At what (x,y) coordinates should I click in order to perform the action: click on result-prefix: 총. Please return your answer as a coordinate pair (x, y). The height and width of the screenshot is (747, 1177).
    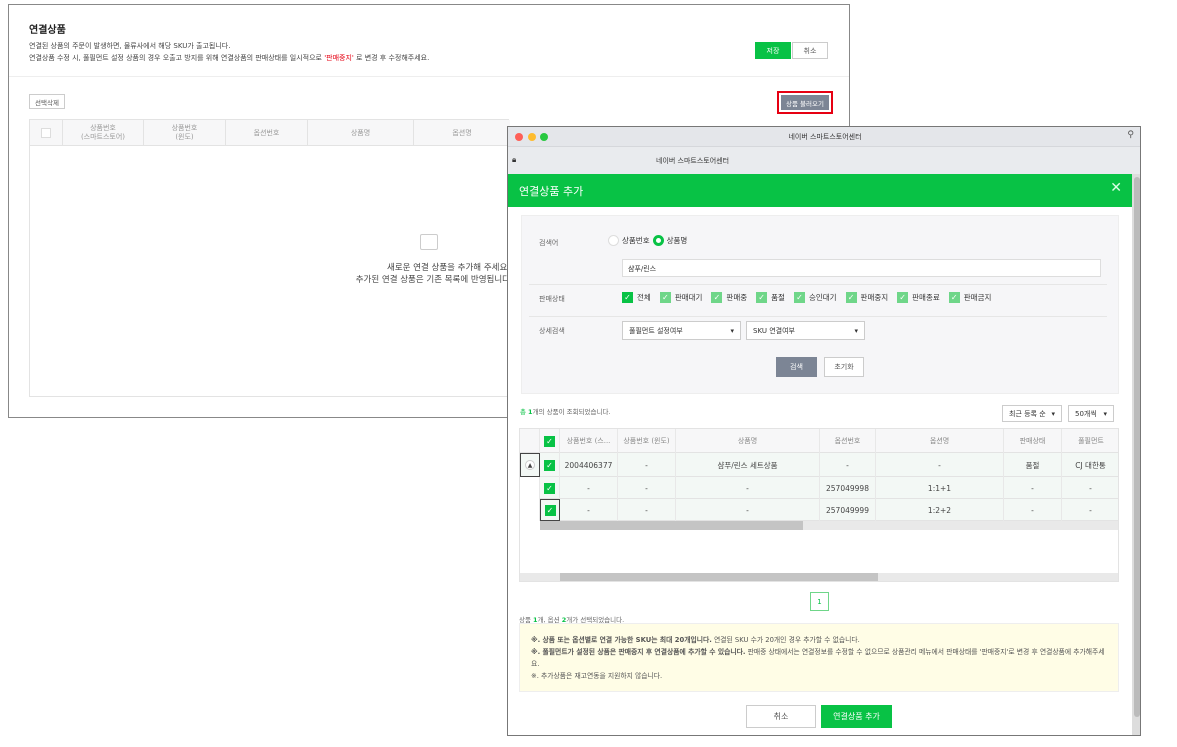
    Looking at the image, I should click on (524, 412).